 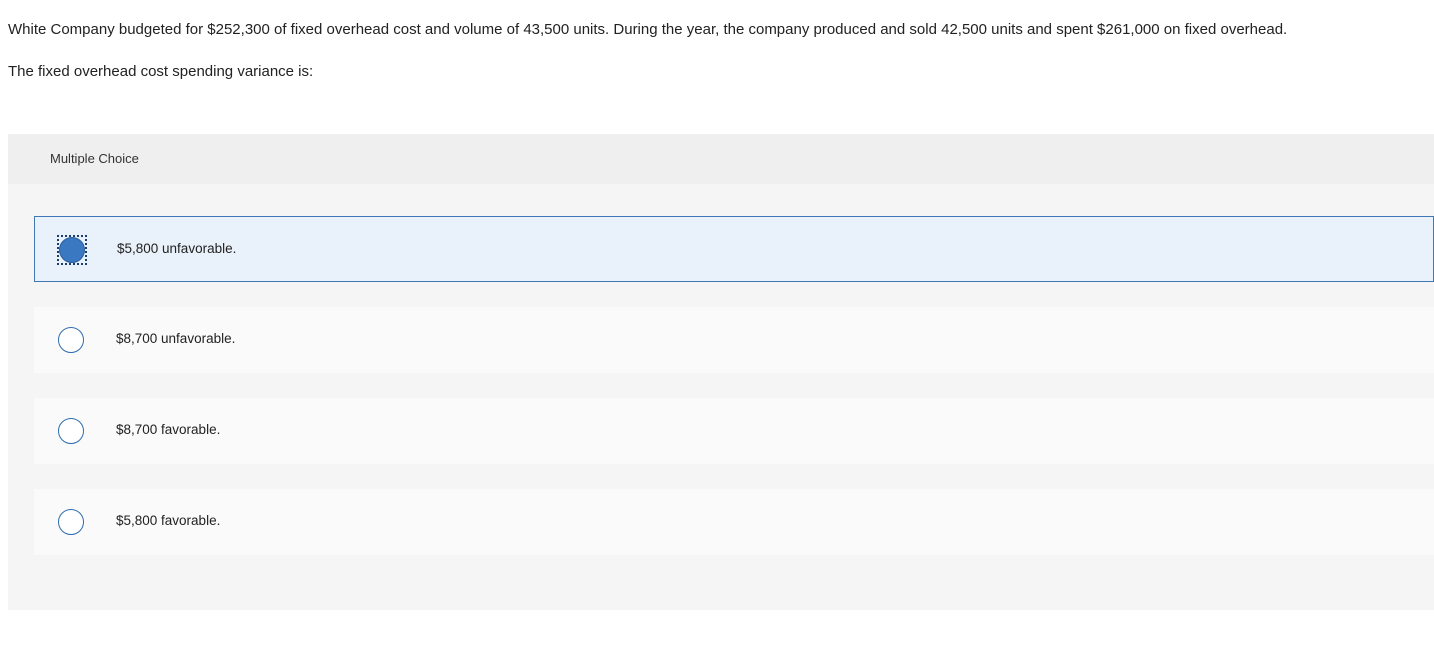 What do you see at coordinates (176, 338) in the screenshot?
I see `choice-label: $8,700 unfavorable.` at bounding box center [176, 338].